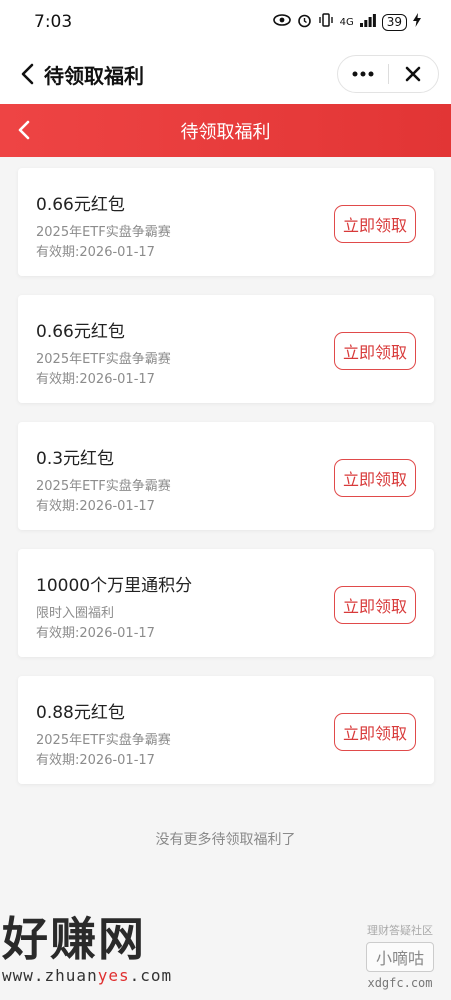 This screenshot has width=451, height=1000. I want to click on watermark-brand: 好赚网, so click(74, 939).